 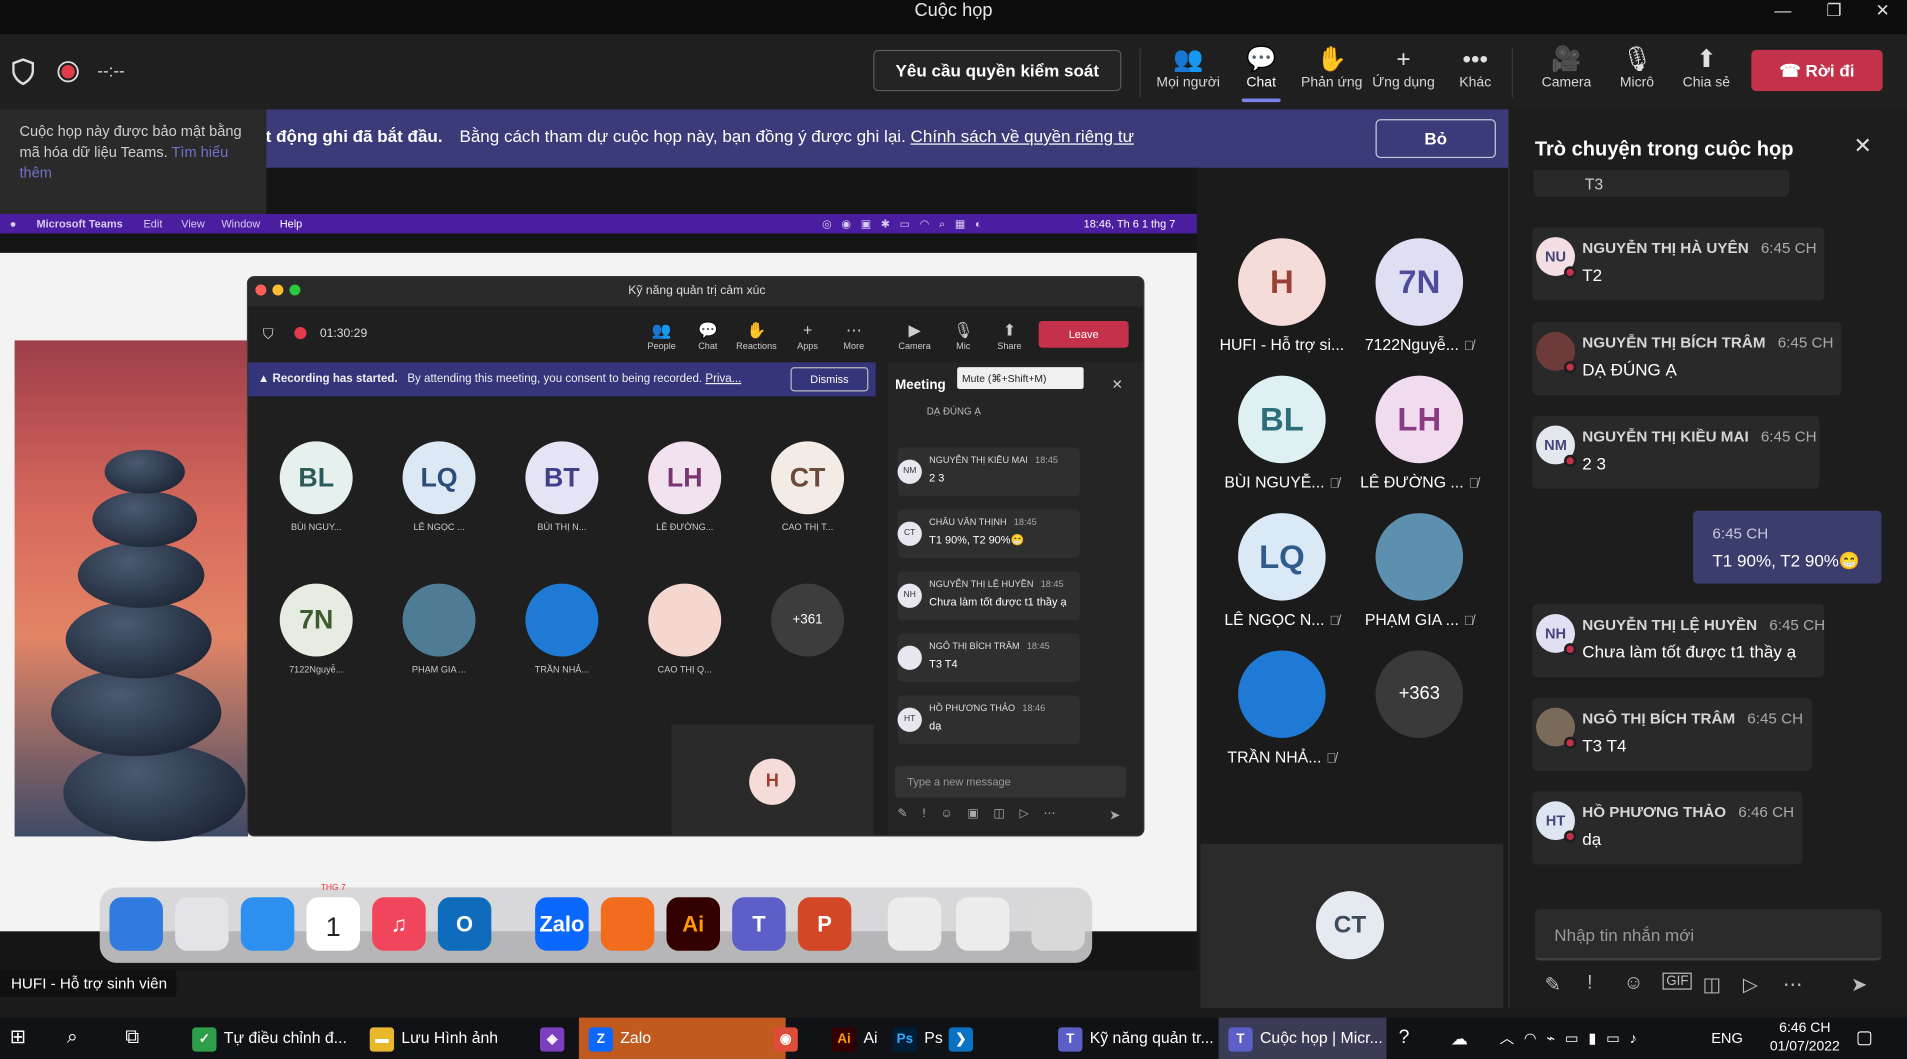 I want to click on taskbar-app: ◈, so click(x=548, y=1038).